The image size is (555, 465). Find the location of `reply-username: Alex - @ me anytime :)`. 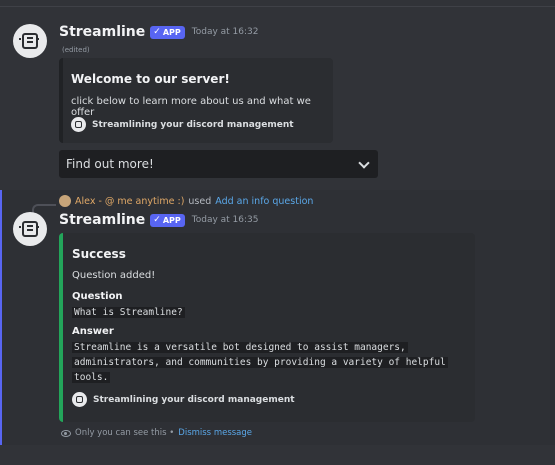

reply-username: Alex - @ me anytime :) is located at coordinates (129, 201).